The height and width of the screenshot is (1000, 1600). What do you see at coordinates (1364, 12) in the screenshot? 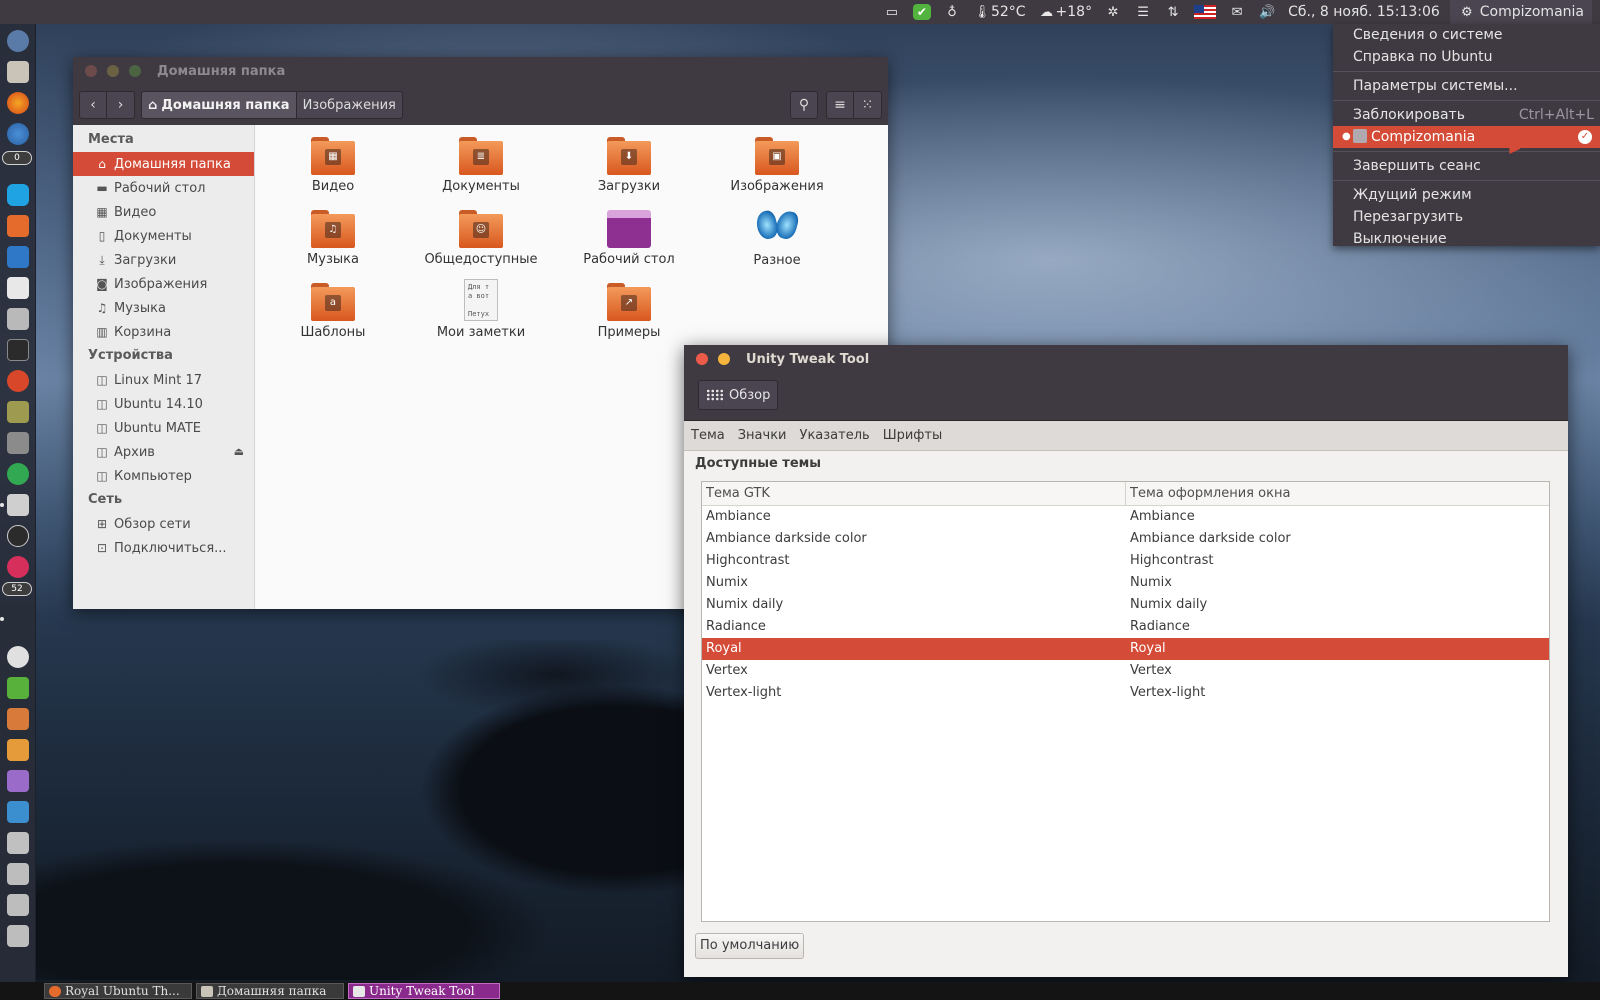
I see `clock: Сб., 8 нояб. 15:13:06` at bounding box center [1364, 12].